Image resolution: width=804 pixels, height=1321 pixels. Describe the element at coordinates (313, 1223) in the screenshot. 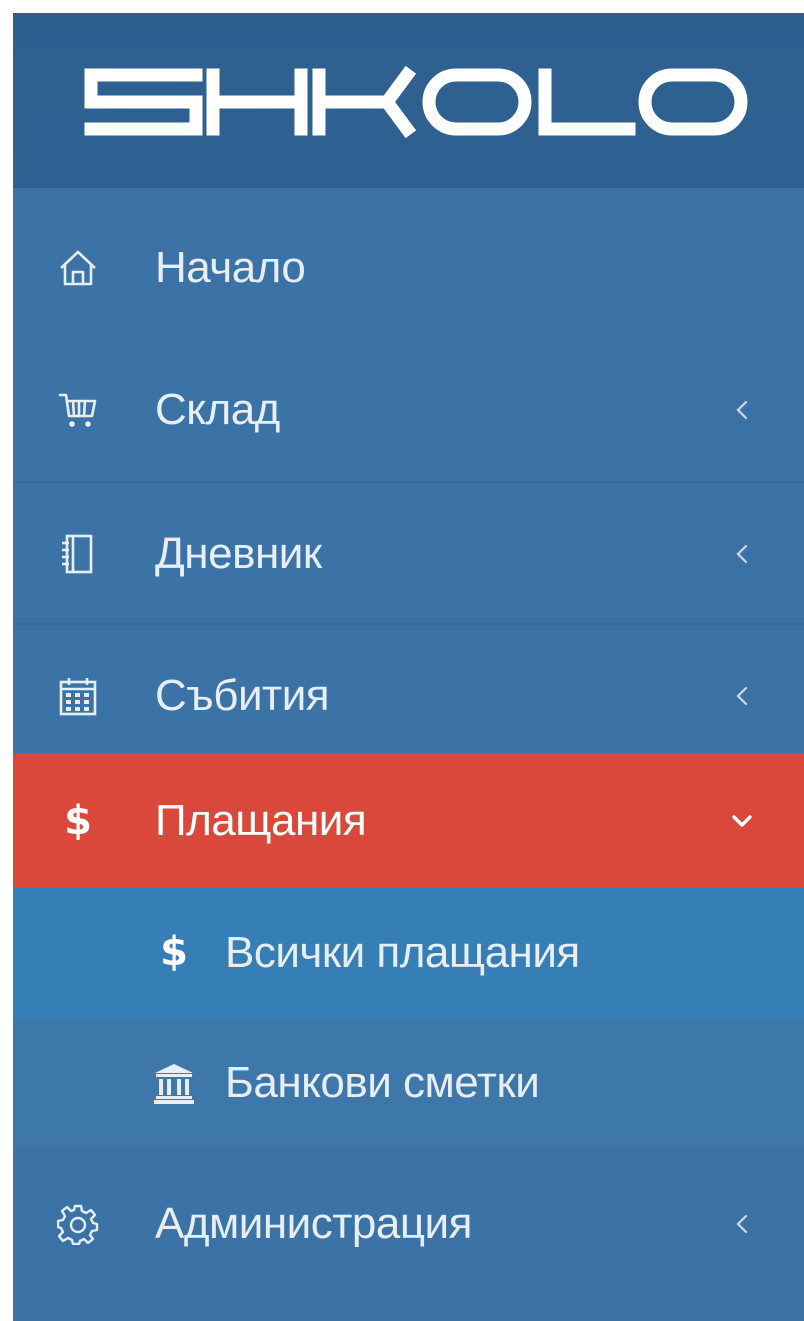

I see `nav-label-administration: Администрация` at that location.